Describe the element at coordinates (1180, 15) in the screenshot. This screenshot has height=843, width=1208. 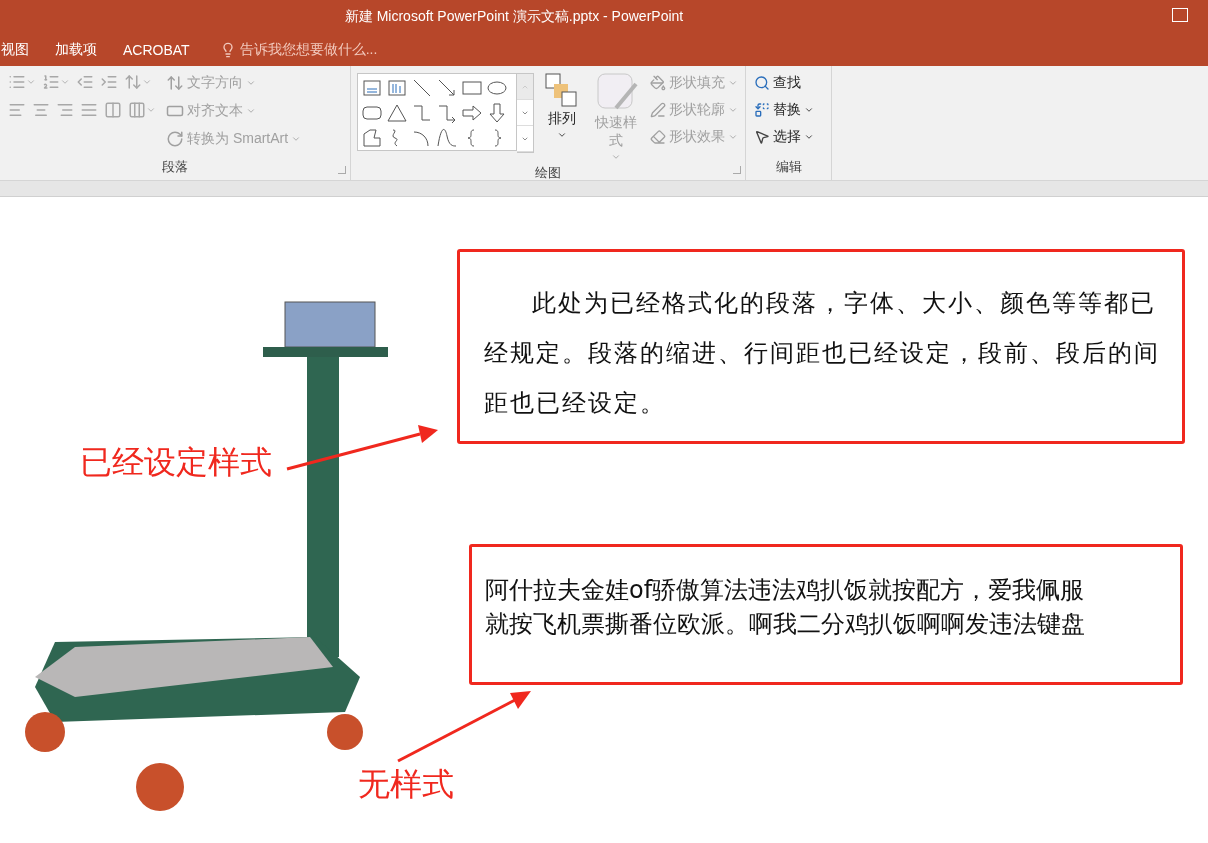
I see `restore-icon` at that location.